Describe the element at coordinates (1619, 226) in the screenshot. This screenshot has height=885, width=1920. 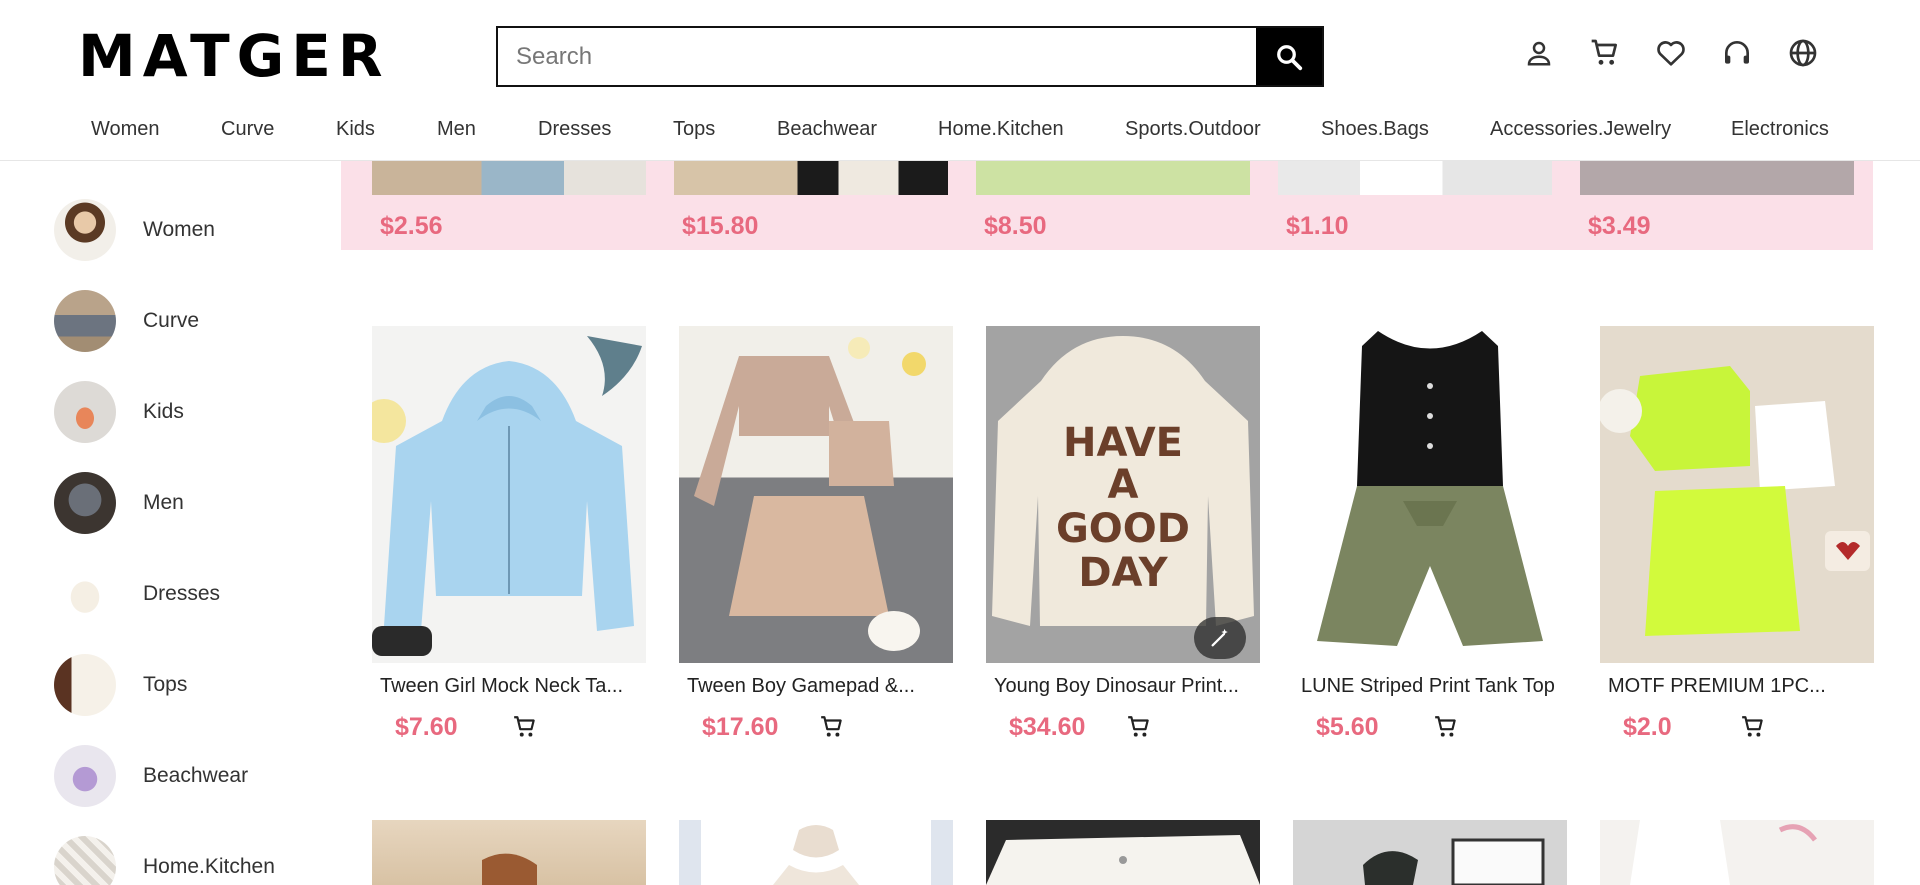
I see `promo-price: $3.49` at that location.